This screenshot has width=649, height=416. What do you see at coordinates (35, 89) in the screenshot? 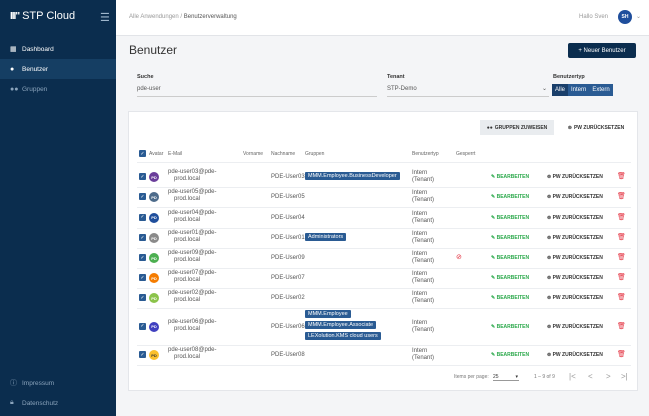
I see `sidebar-item-label: Gruppen` at bounding box center [35, 89].